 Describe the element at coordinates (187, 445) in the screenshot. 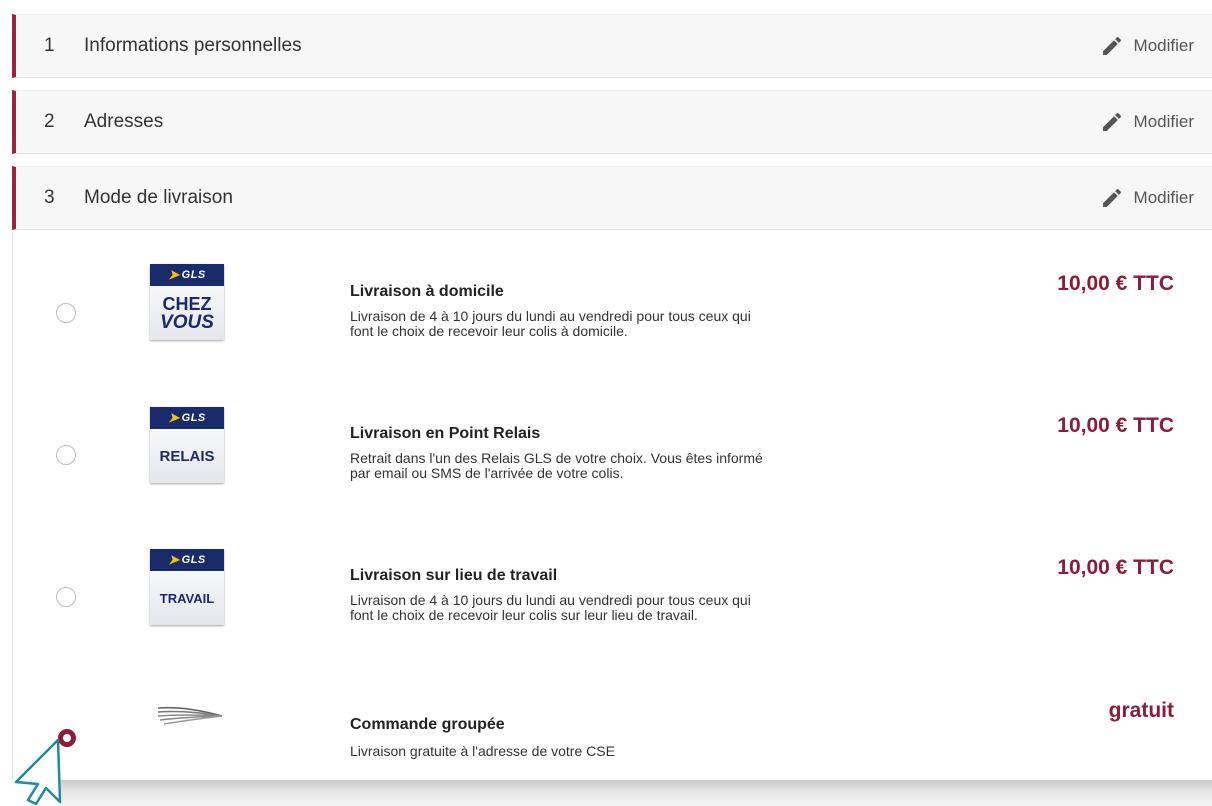

I see `gls-relais-logo: ➤ GLS RELAIS` at that location.